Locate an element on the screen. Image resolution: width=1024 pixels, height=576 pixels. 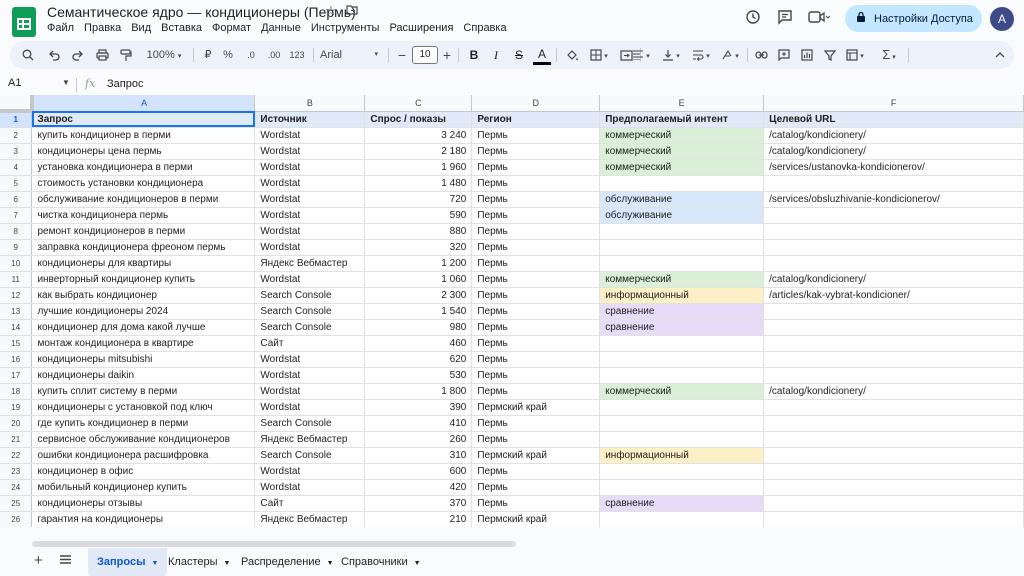
cell-query: лучшие кондиционеры 2024 is located at coordinates (143, 311).